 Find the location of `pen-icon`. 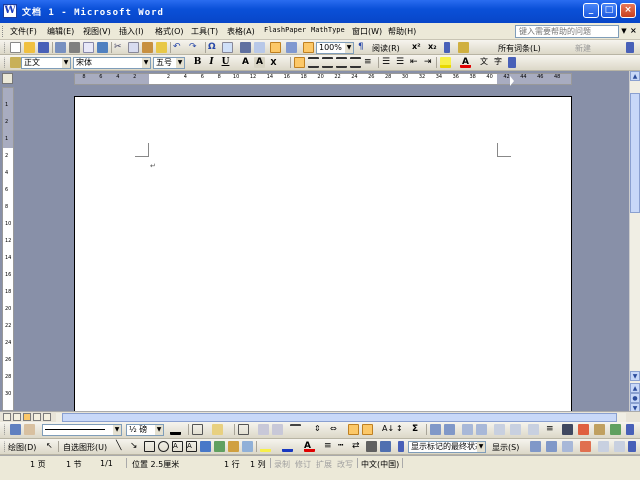

pen-icon is located at coordinates (615, 429).